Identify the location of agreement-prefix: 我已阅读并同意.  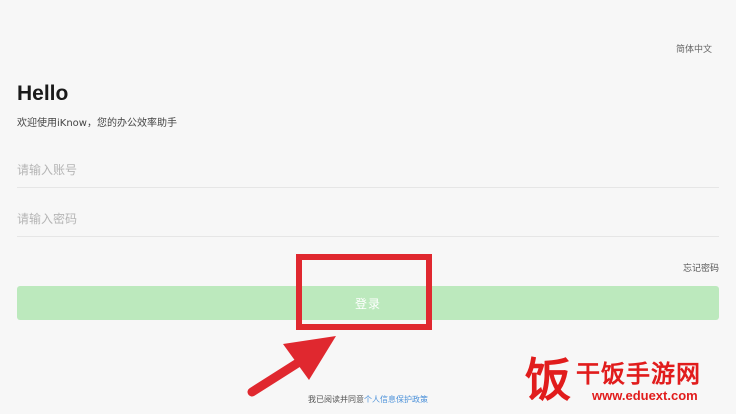
(336, 399).